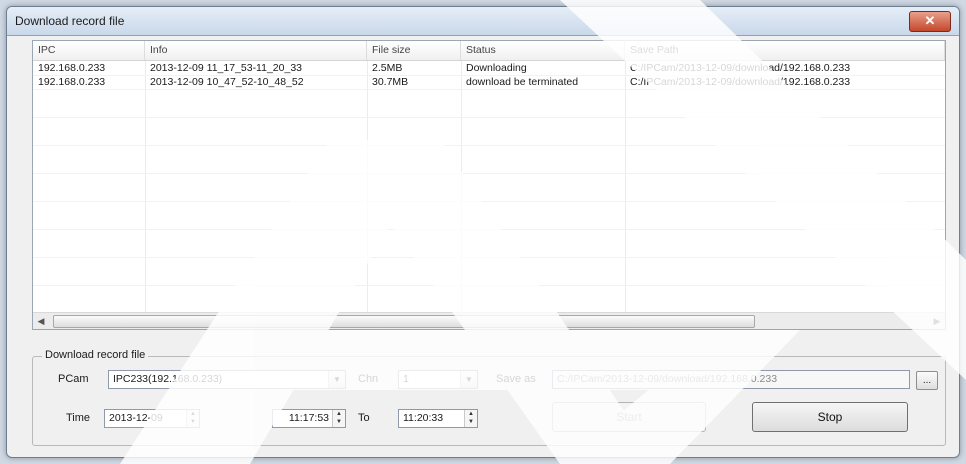 The width and height of the screenshot is (966, 464). I want to click on end-time-field: 11:20:33 ▲ ▼, so click(438, 418).